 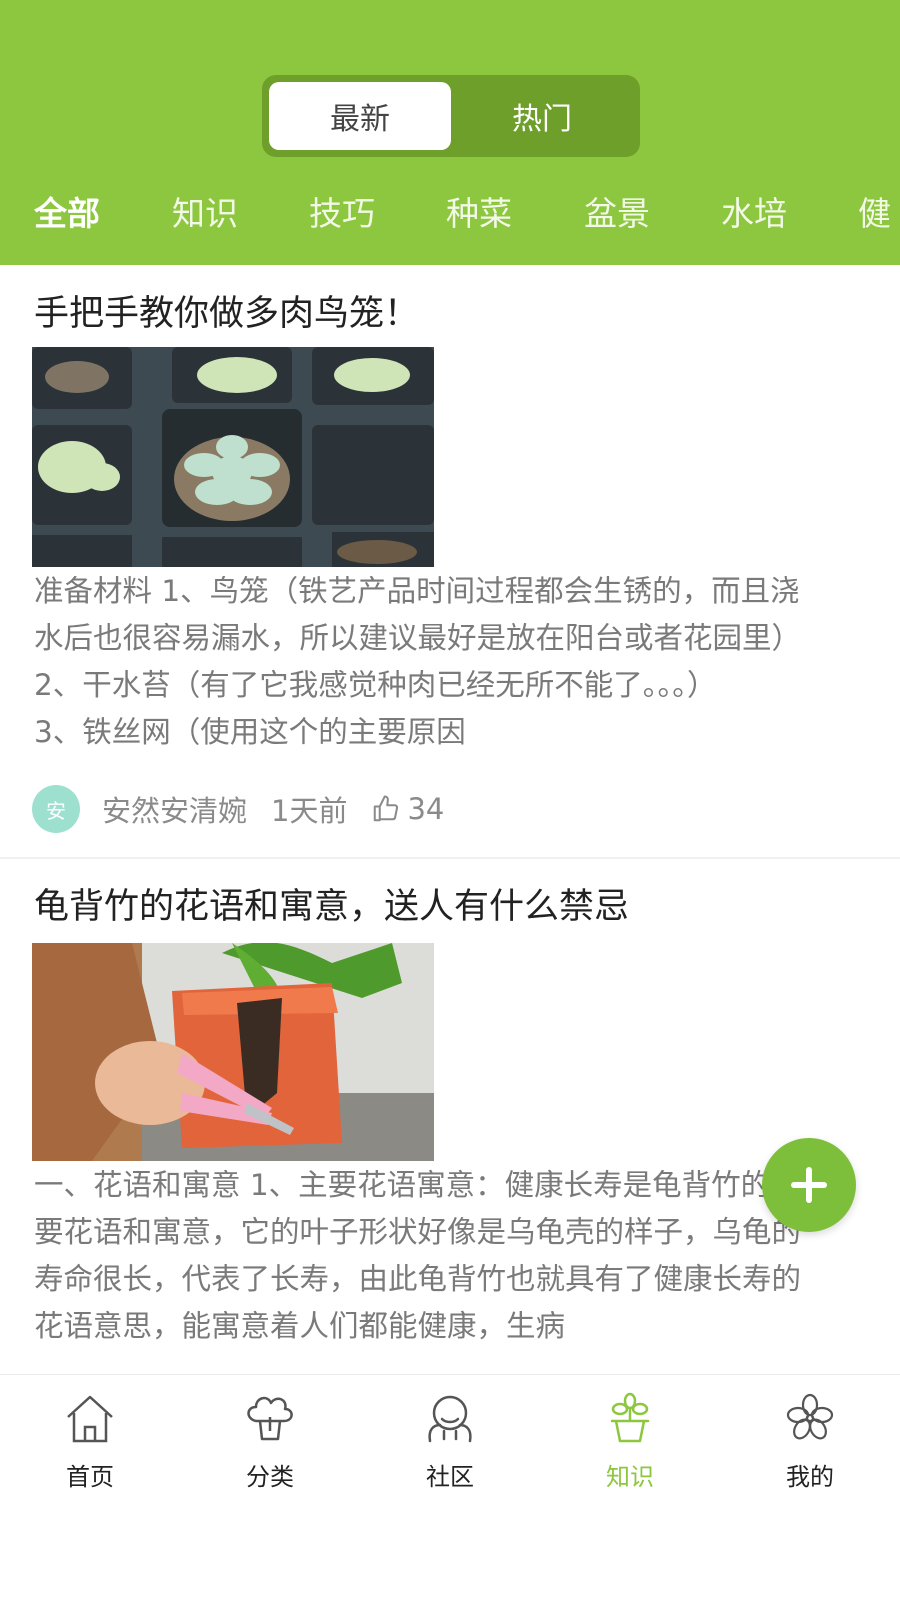 What do you see at coordinates (417, 1185) in the screenshot?
I see `excerpt-line: 一、花语和寓意 1、主要花语寓意：健康长寿是龟背竹的主` at bounding box center [417, 1185].